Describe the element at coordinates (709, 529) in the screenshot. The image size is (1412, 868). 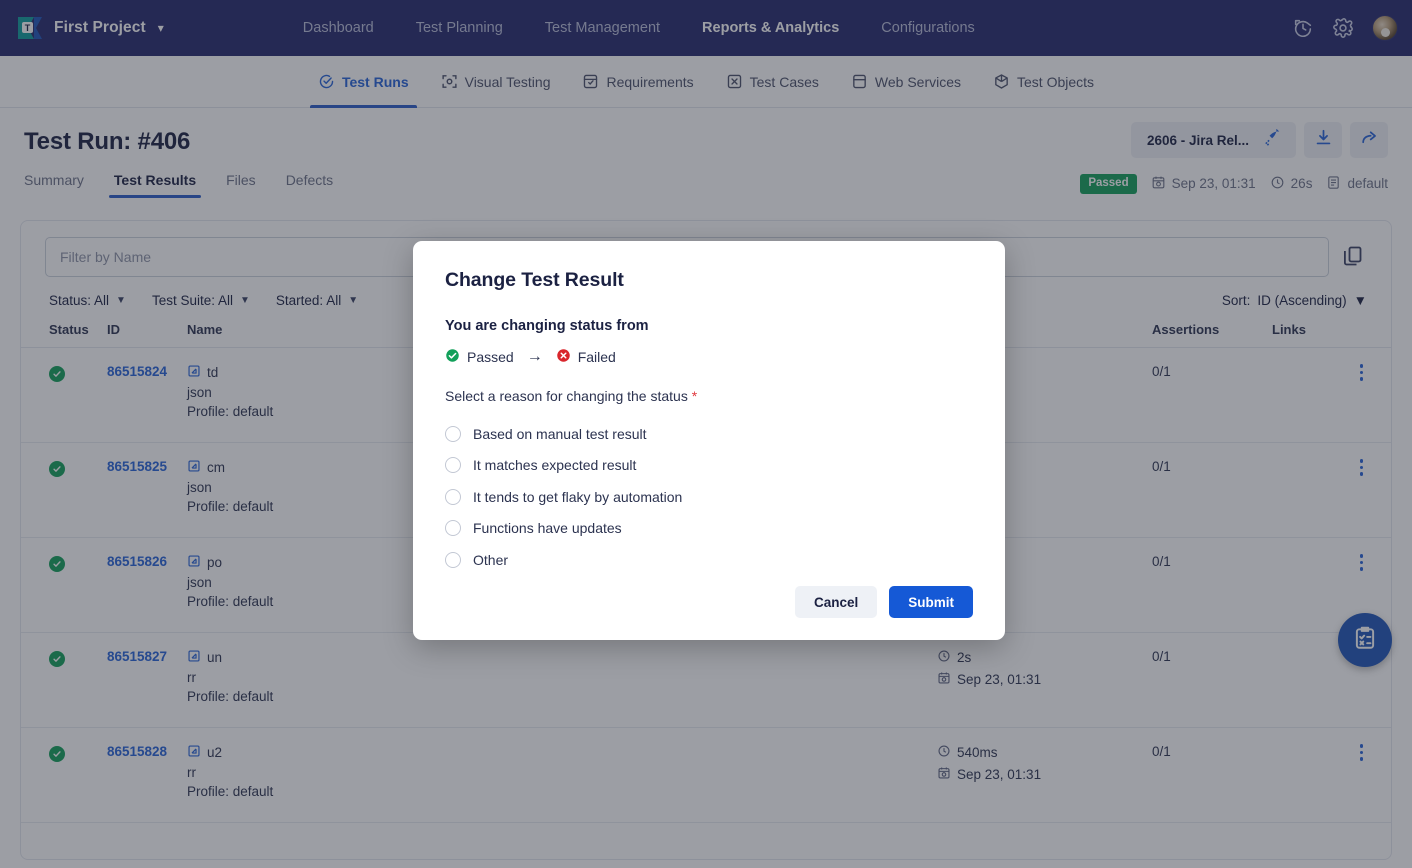
I see `radio-option-functions-have-updates: Functions have updates` at that location.